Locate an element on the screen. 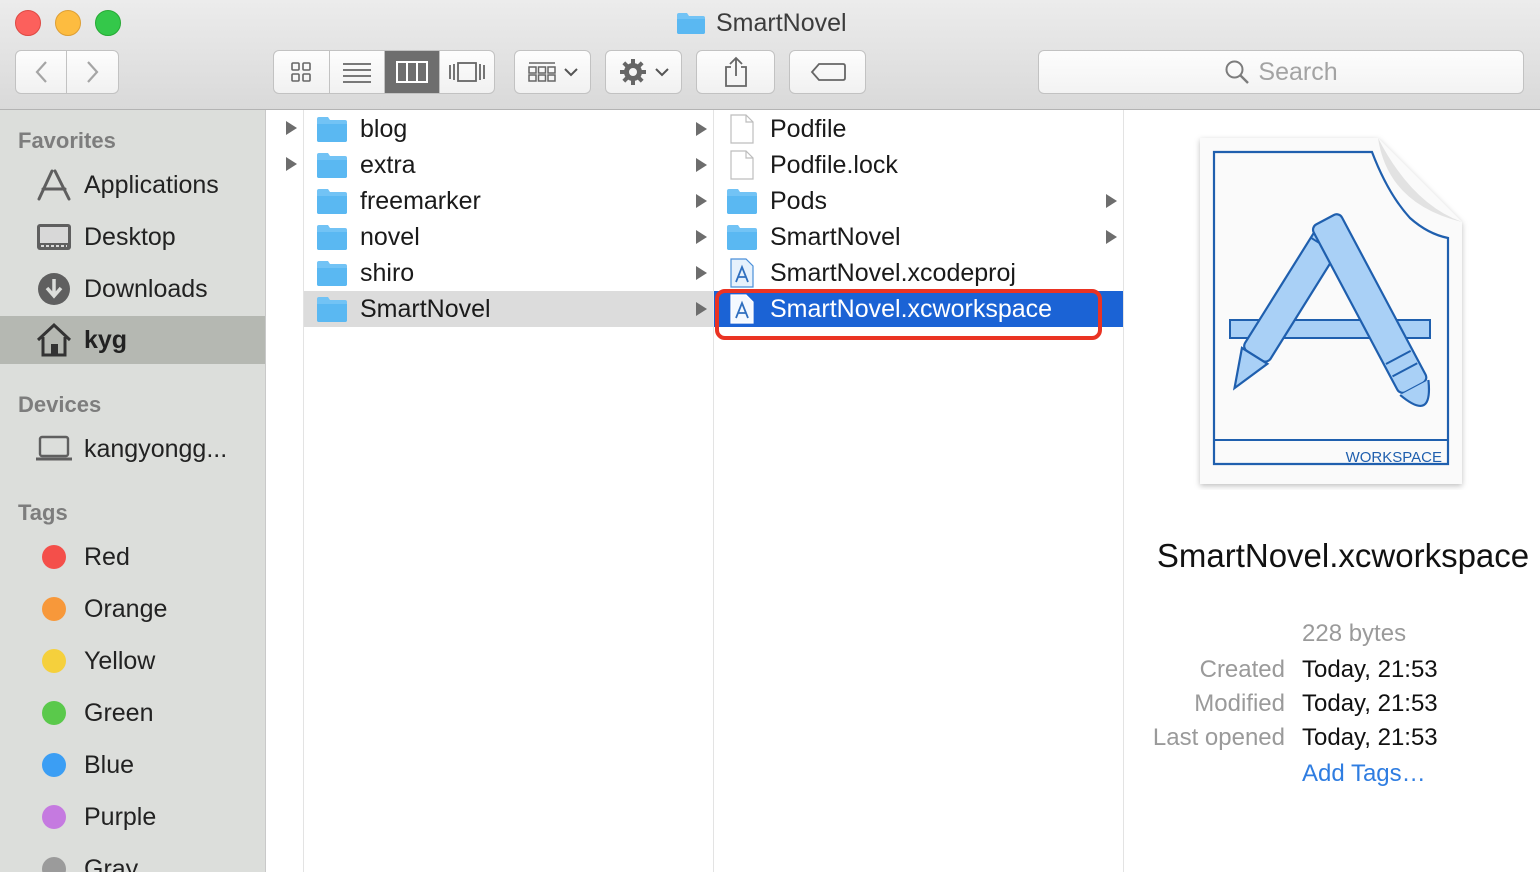 The height and width of the screenshot is (872, 1540). preview-file-size: 228 bytes is located at coordinates (1354, 633).